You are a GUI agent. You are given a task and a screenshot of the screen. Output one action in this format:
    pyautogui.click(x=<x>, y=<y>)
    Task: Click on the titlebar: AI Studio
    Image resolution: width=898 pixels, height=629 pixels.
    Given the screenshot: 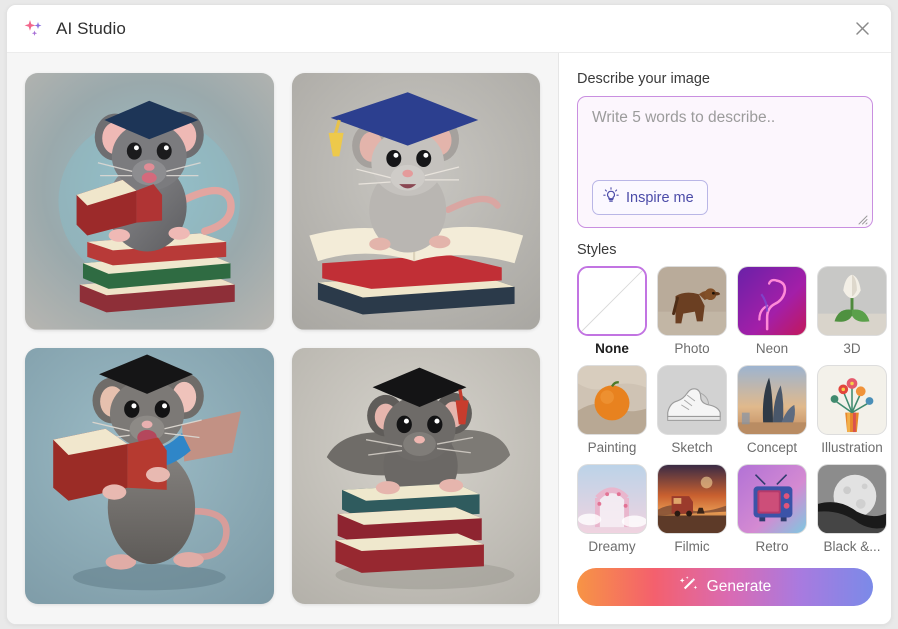 What is the action you would take?
    pyautogui.click(x=449, y=29)
    